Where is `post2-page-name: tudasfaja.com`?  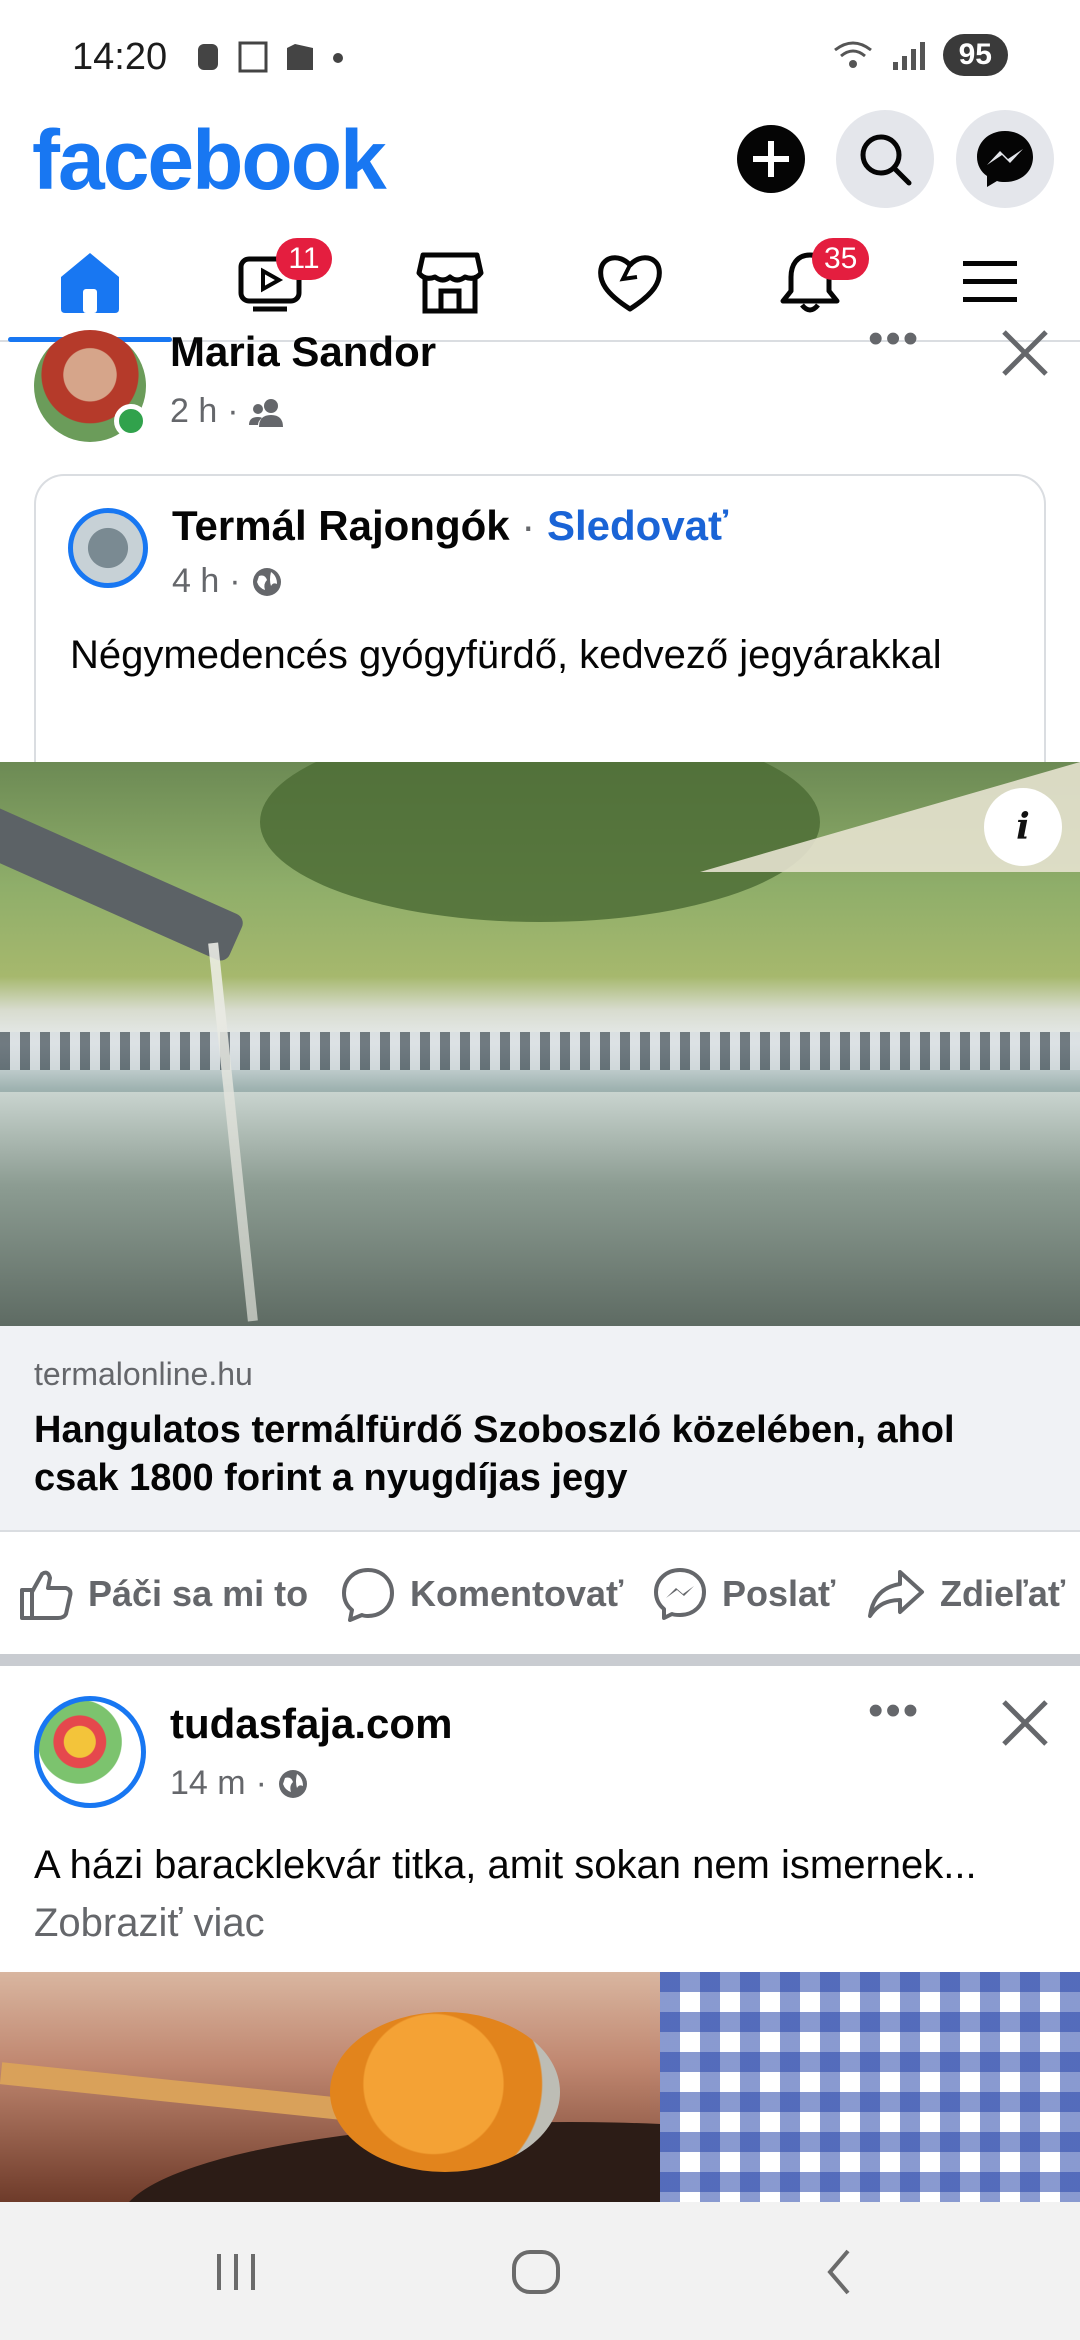 post2-page-name: tudasfaja.com is located at coordinates (311, 1724).